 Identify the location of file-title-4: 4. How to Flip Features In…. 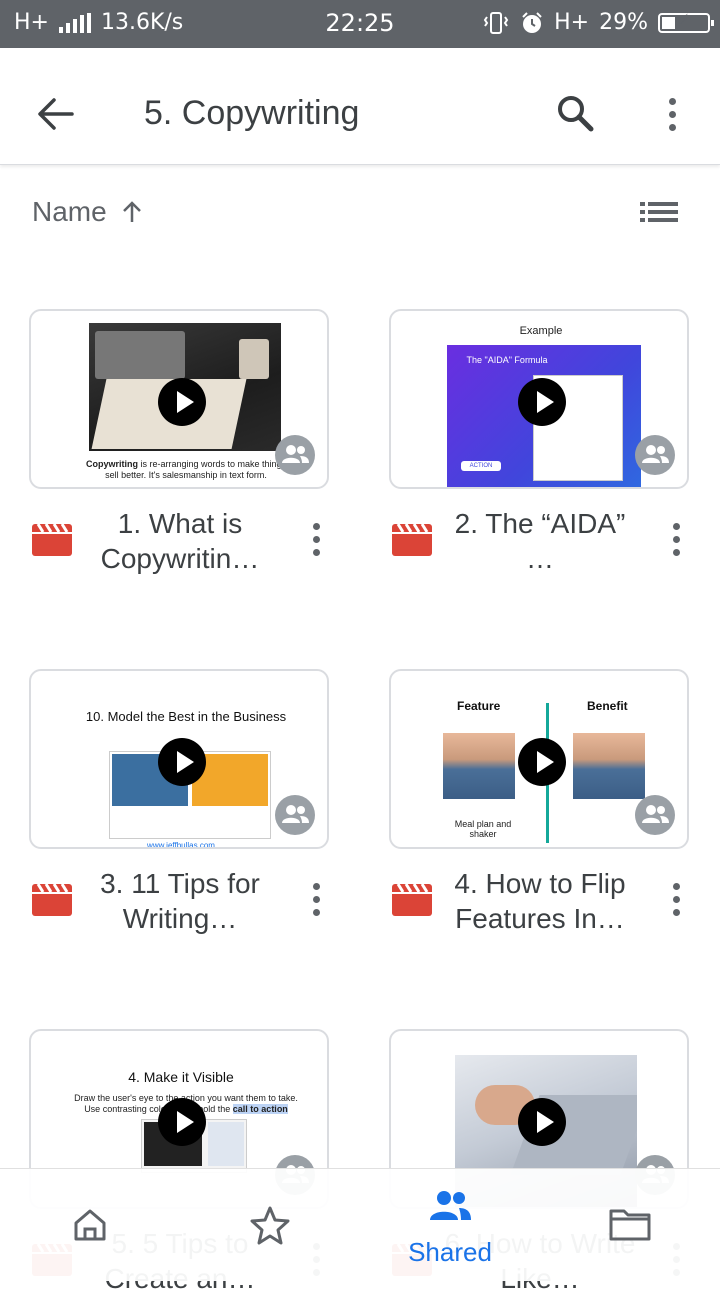
(540, 901).